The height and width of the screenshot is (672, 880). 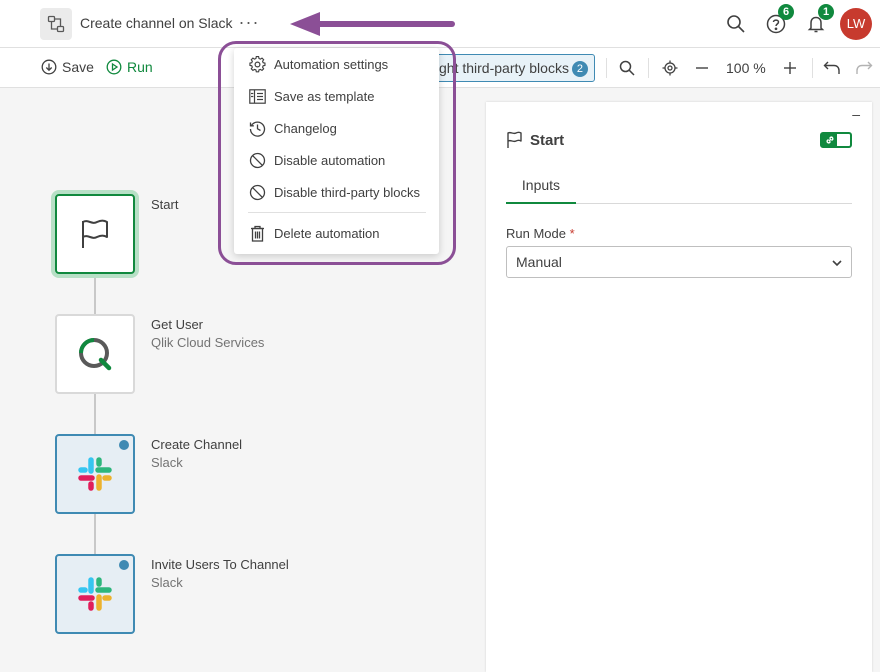 What do you see at coordinates (736, 24) in the screenshot?
I see `search-icon` at bounding box center [736, 24].